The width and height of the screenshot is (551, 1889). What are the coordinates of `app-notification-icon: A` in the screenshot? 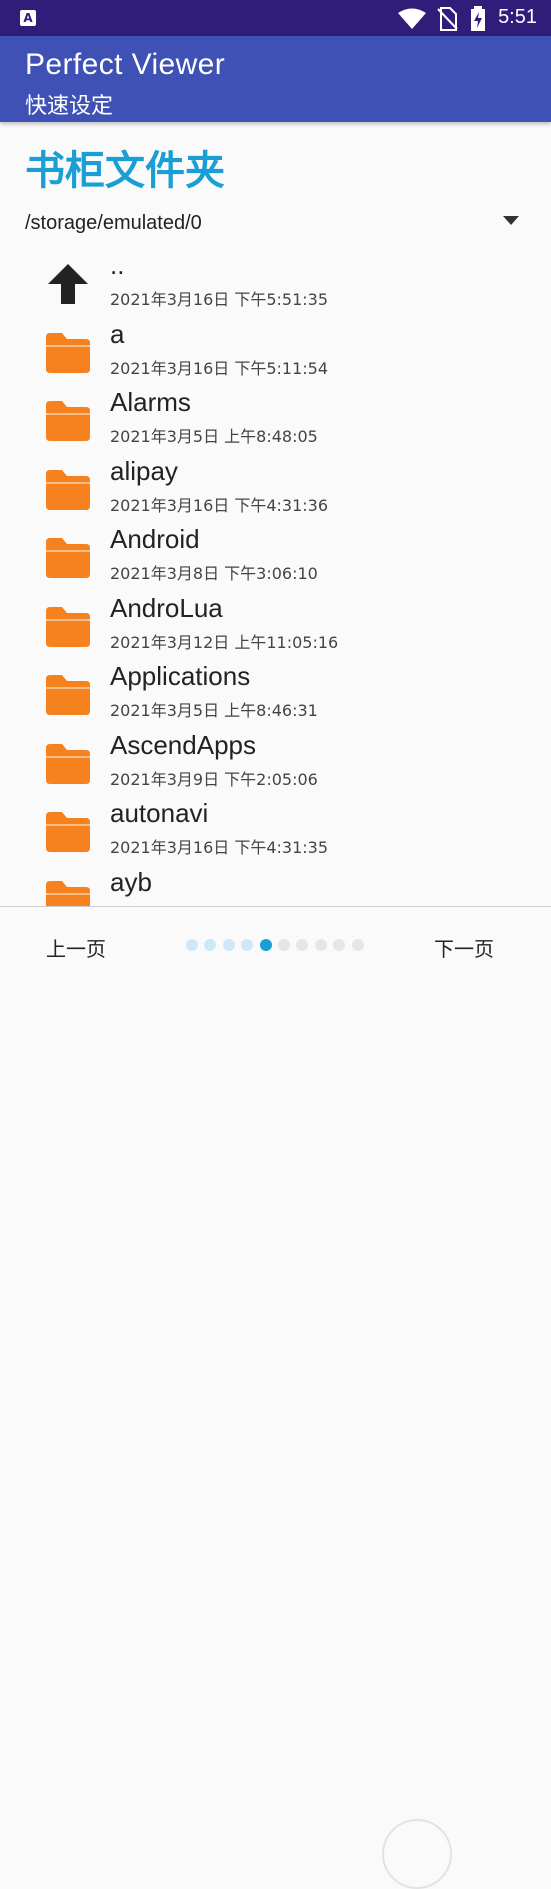 It's located at (28, 18).